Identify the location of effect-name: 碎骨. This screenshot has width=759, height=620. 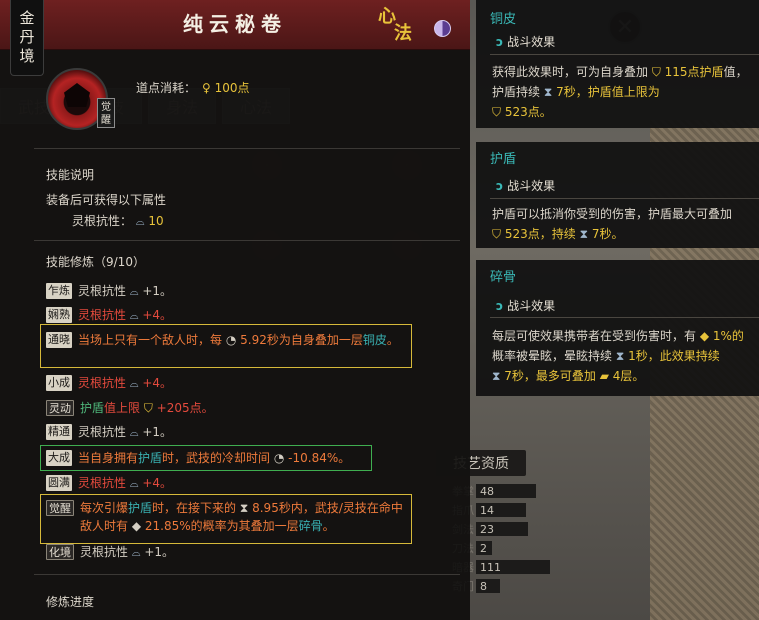
(503, 277).